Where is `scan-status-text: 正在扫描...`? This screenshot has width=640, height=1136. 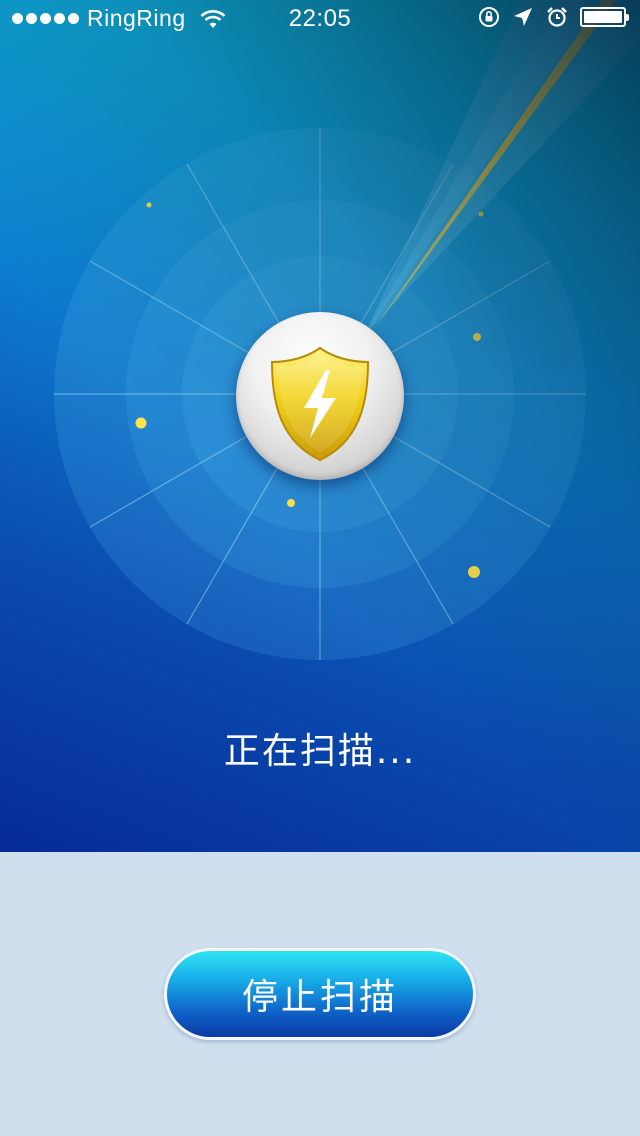 scan-status-text: 正在扫描... is located at coordinates (320, 751).